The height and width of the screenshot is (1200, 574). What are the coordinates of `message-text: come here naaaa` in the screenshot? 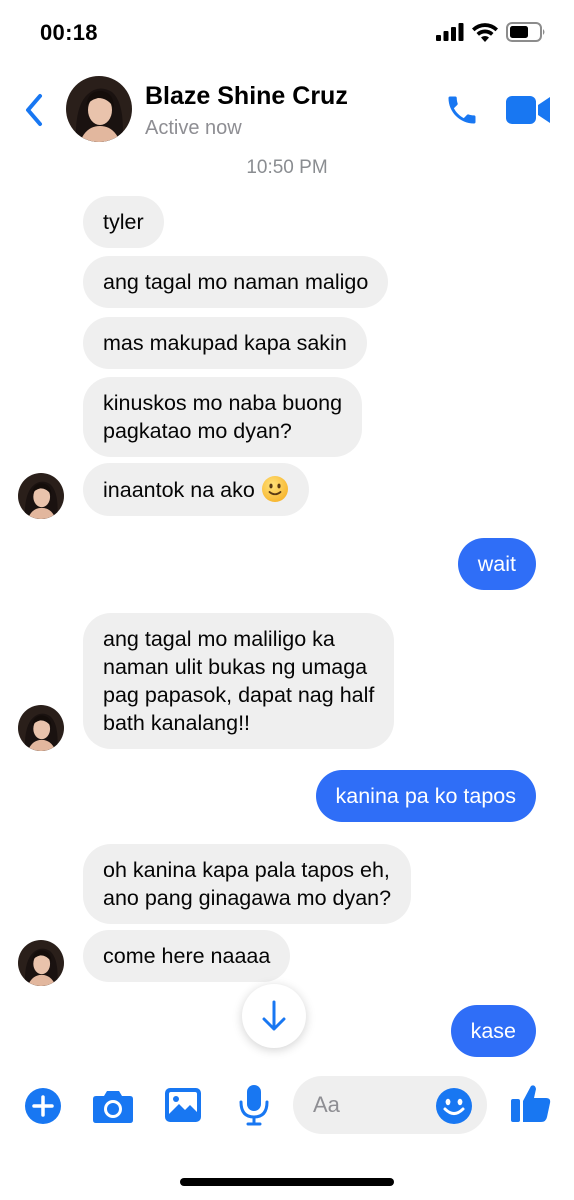 It's located at (187, 956).